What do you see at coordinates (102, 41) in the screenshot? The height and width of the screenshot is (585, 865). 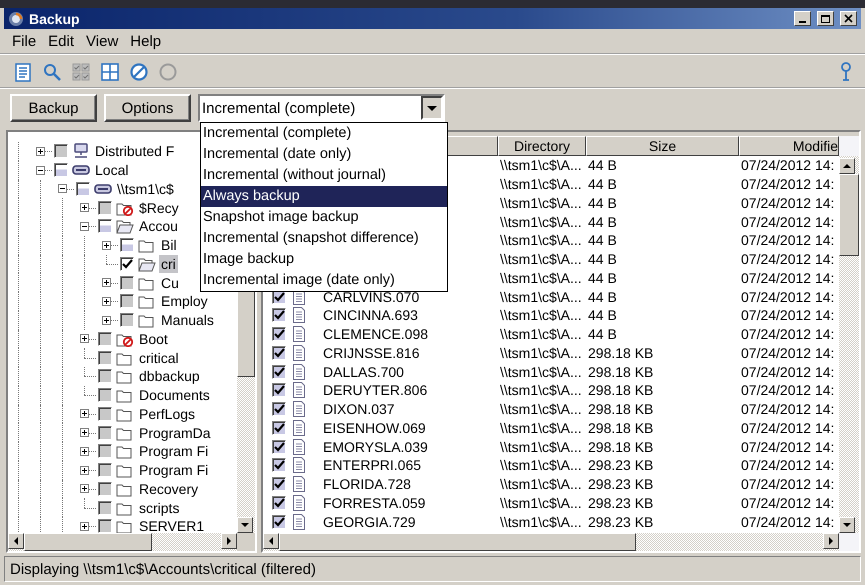 I see `menu-item: View` at bounding box center [102, 41].